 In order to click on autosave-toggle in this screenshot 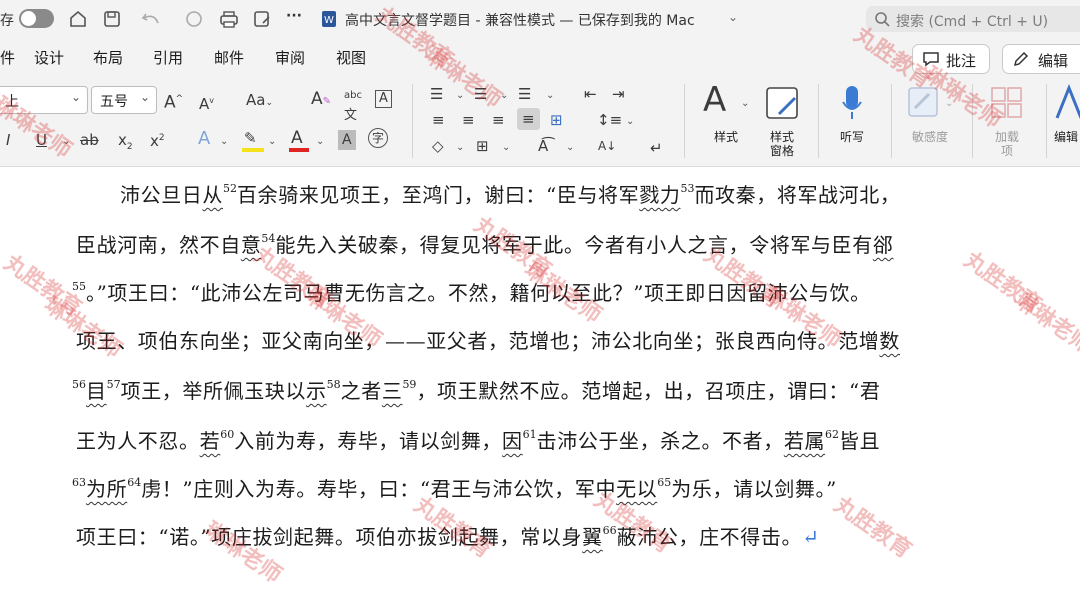, I will do `click(36, 18)`.